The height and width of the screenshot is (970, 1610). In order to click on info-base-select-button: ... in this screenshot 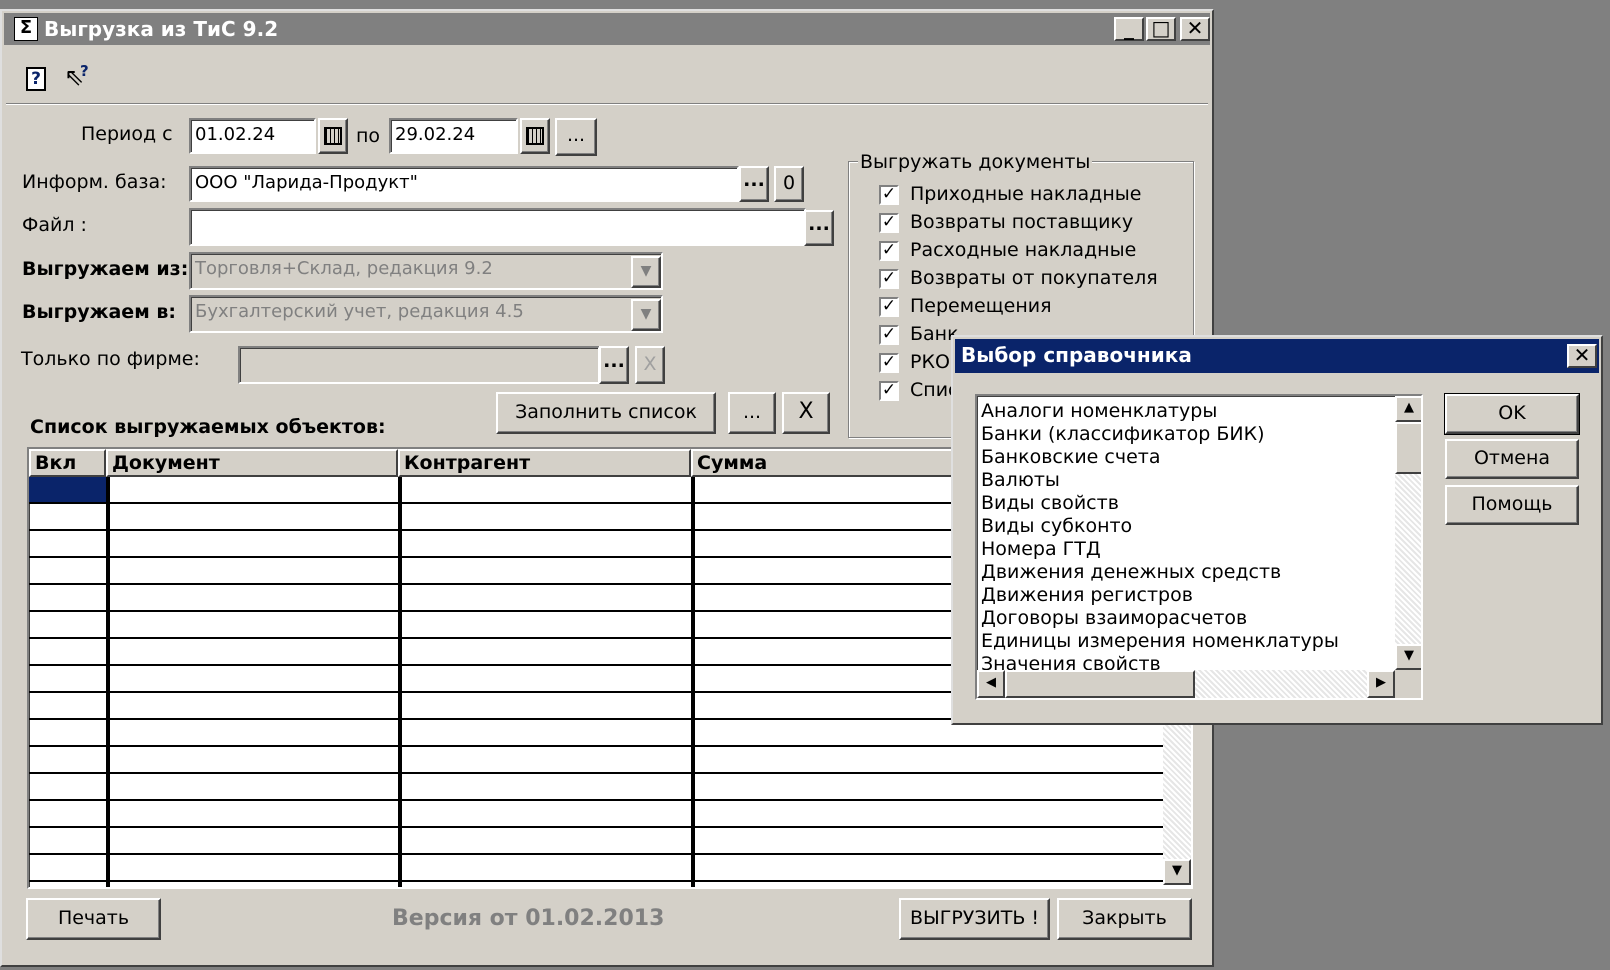, I will do `click(754, 184)`.